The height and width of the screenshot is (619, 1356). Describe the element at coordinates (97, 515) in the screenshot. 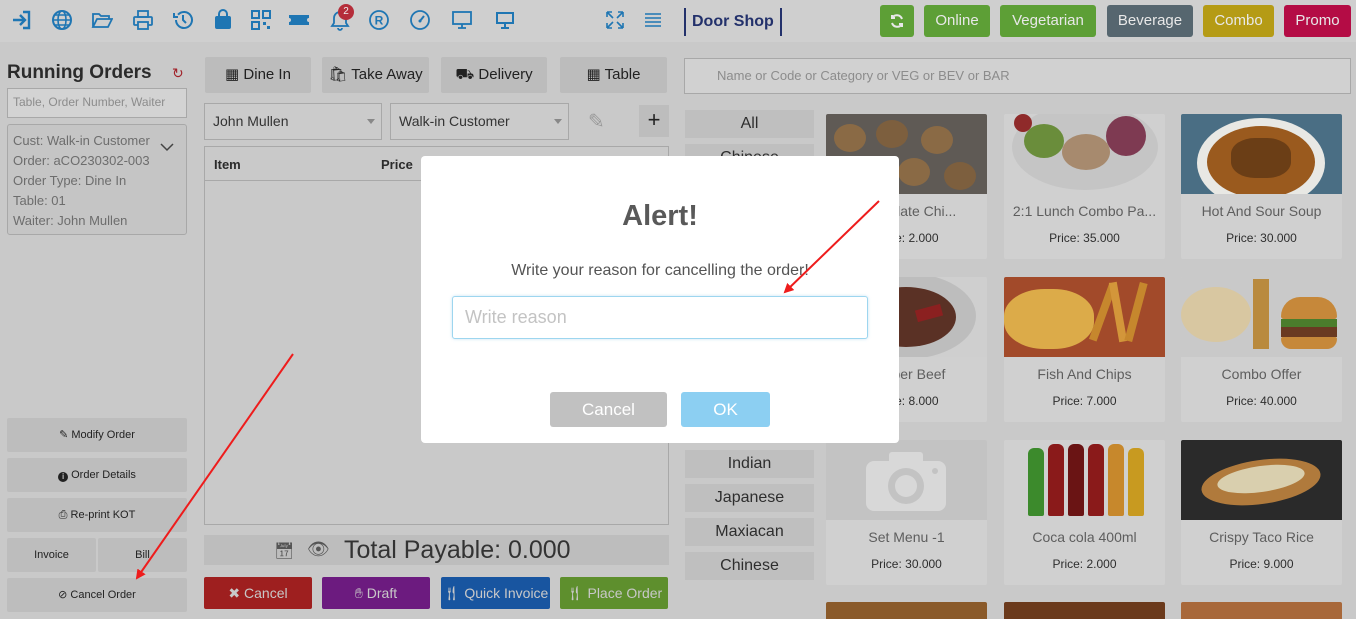

I see `reprint-kot-button: ⎙ Re-print KOT` at that location.